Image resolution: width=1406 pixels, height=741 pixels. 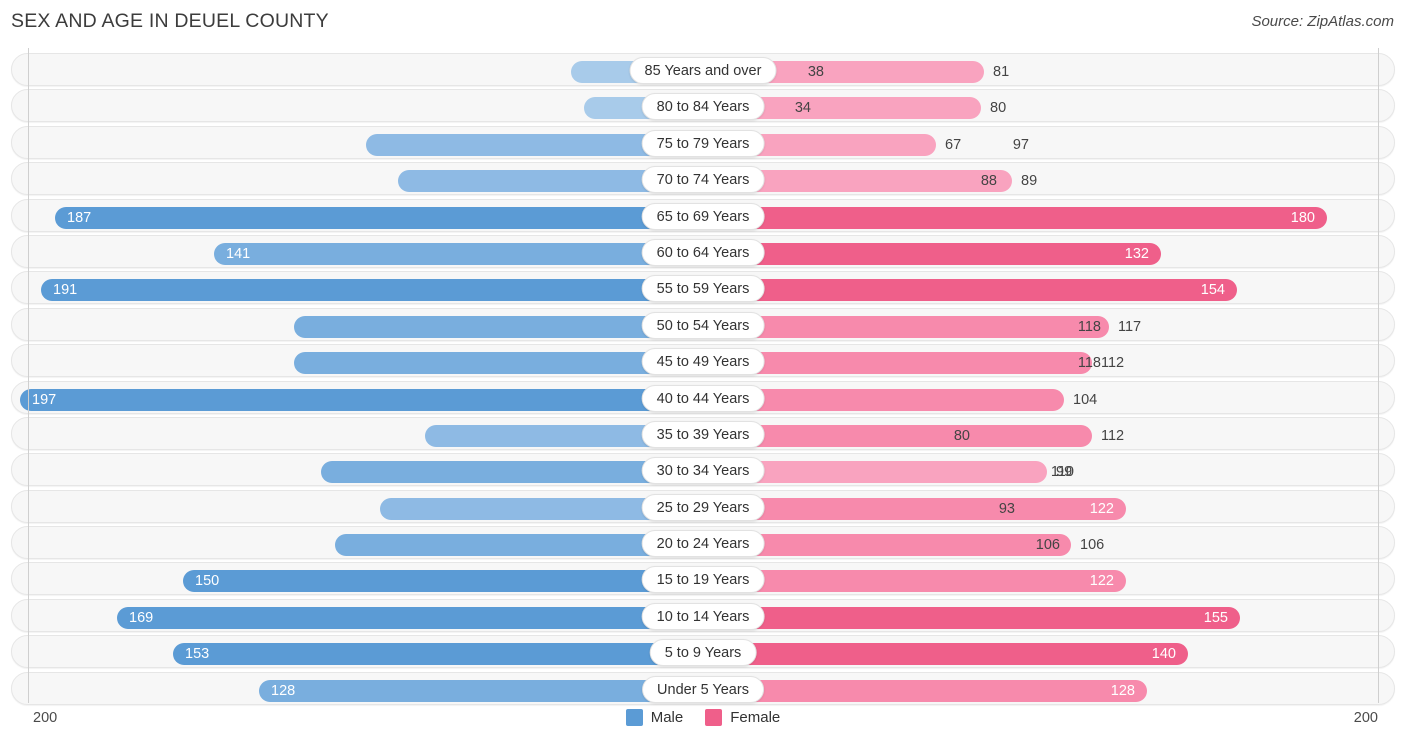 I want to click on row-track: 150 122 15 to 19 Years, so click(x=703, y=579).